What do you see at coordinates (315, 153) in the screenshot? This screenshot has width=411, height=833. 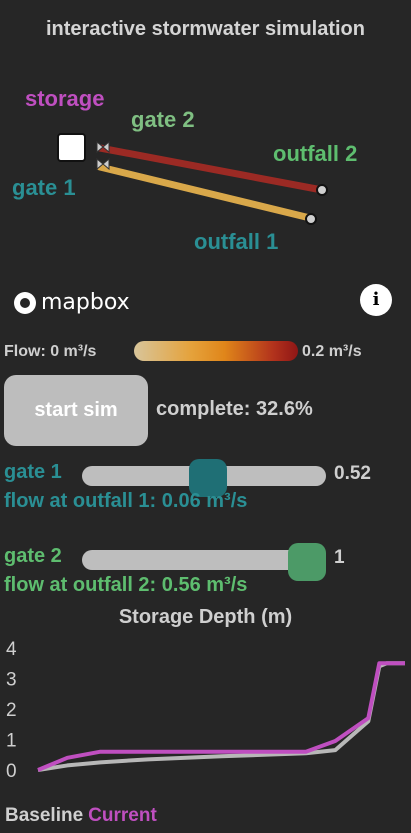 I see `outfall2-label: outfall 2` at bounding box center [315, 153].